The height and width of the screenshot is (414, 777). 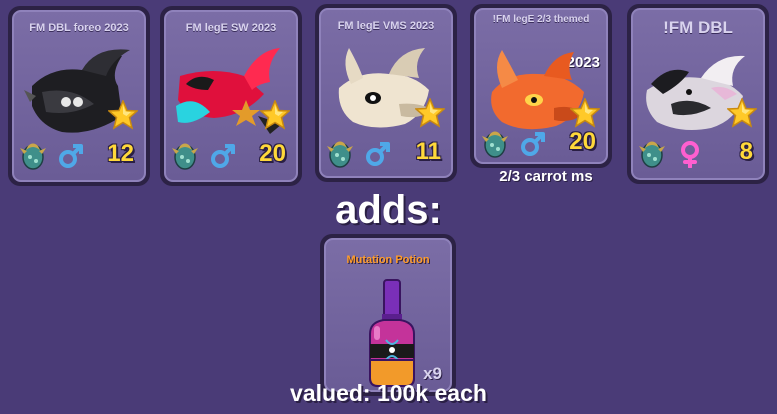 What do you see at coordinates (388, 210) in the screenshot?
I see `adds-heading: adds:` at bounding box center [388, 210].